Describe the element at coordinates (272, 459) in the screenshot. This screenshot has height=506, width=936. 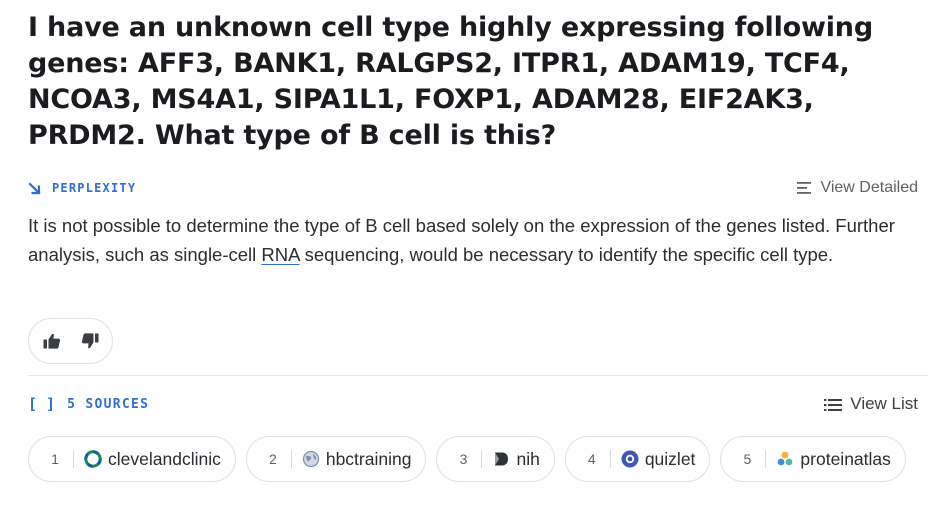
I see `source-number: 2` at that location.